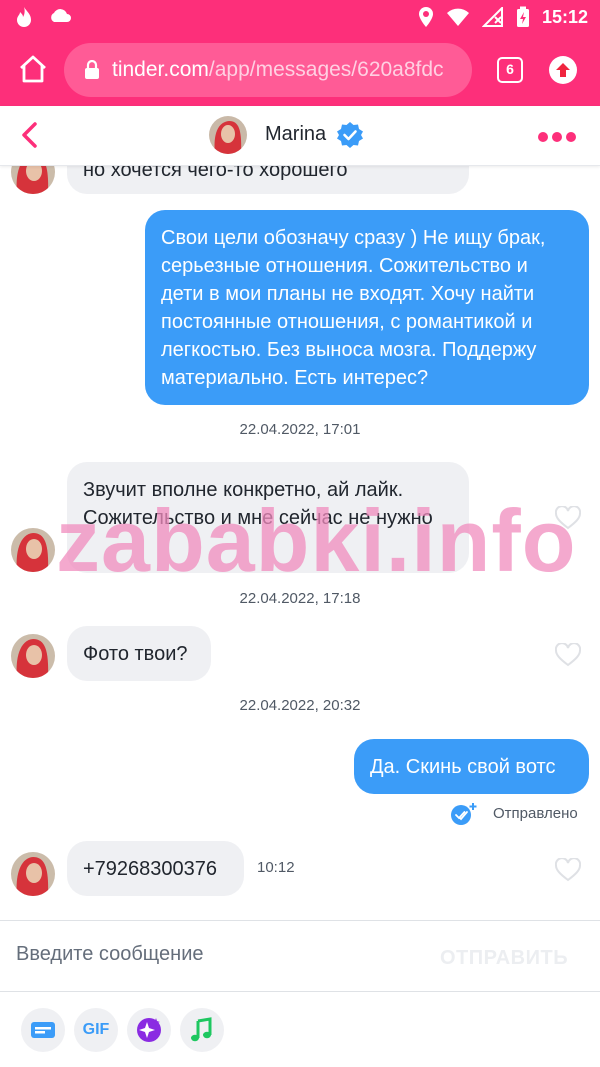 The width and height of the screenshot is (600, 1067). Describe the element at coordinates (535, 813) in the screenshot. I see `message-status: Отправлено` at that location.